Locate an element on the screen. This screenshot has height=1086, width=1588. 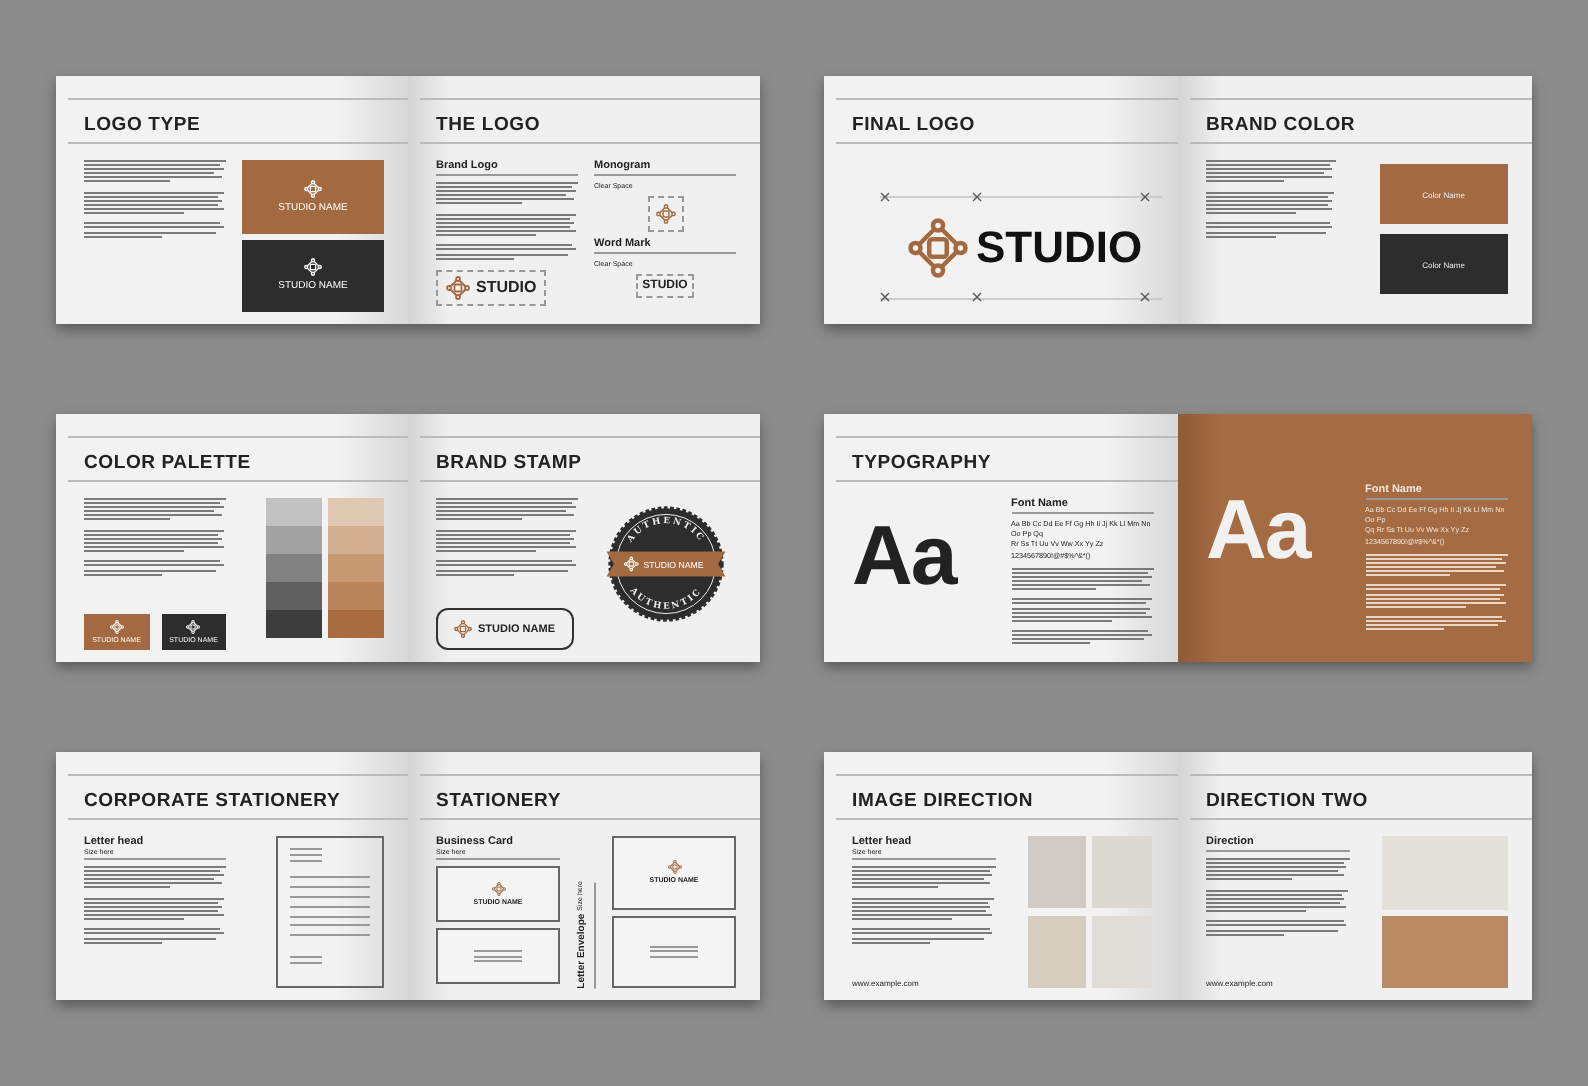
page-title: FINAL LOGO is located at coordinates (913, 125).